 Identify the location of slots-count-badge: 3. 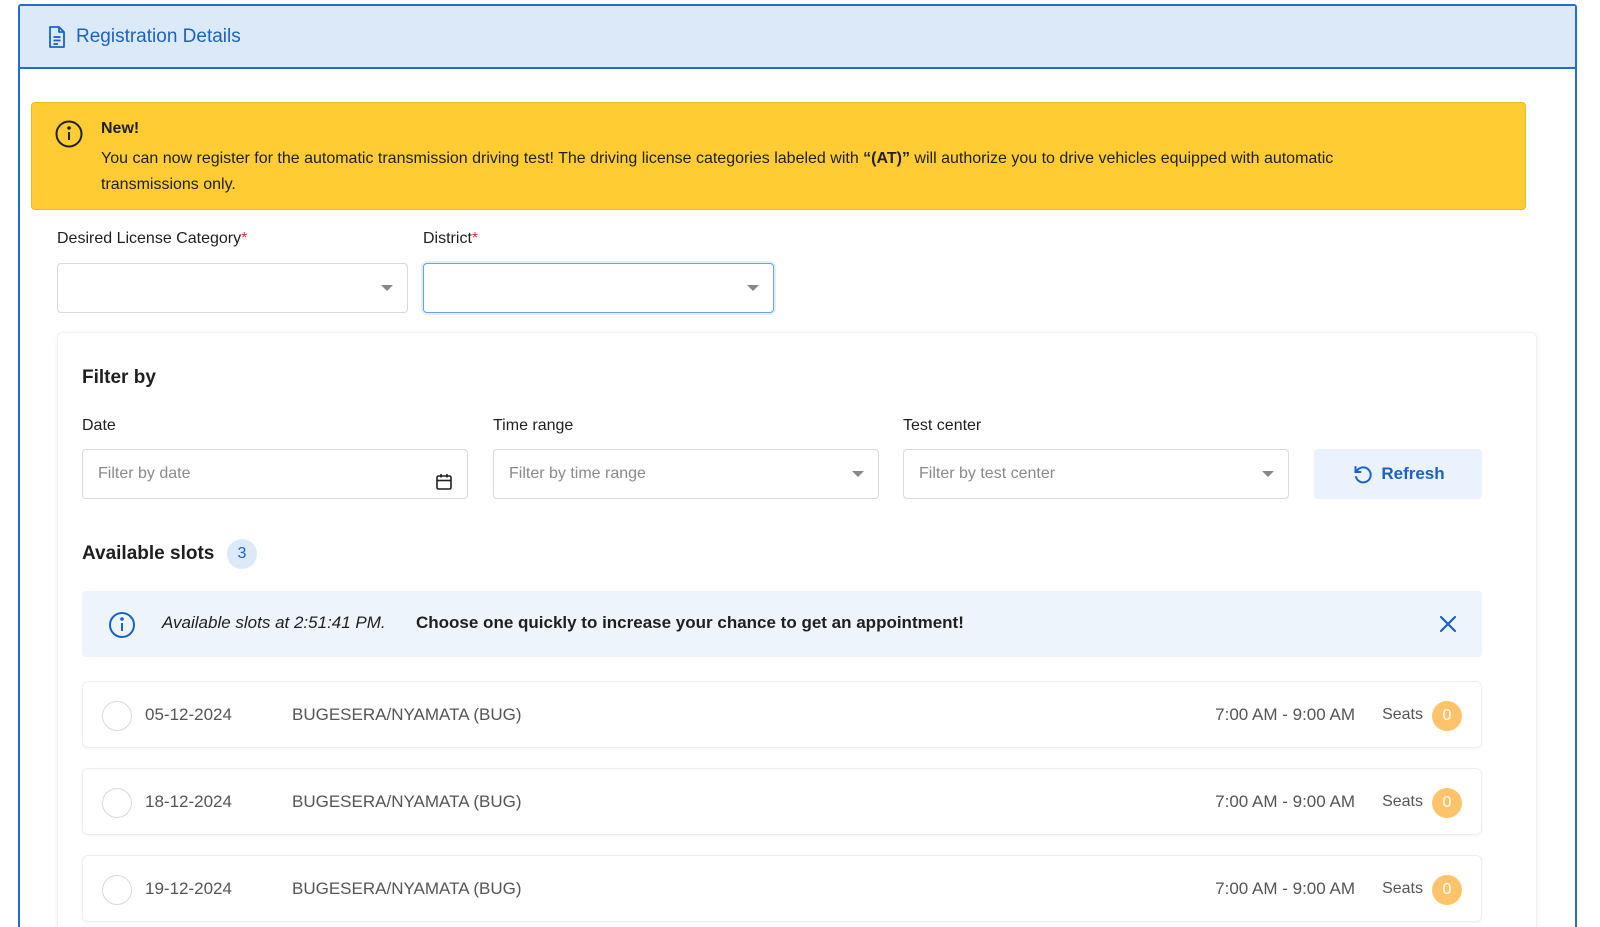
(242, 554).